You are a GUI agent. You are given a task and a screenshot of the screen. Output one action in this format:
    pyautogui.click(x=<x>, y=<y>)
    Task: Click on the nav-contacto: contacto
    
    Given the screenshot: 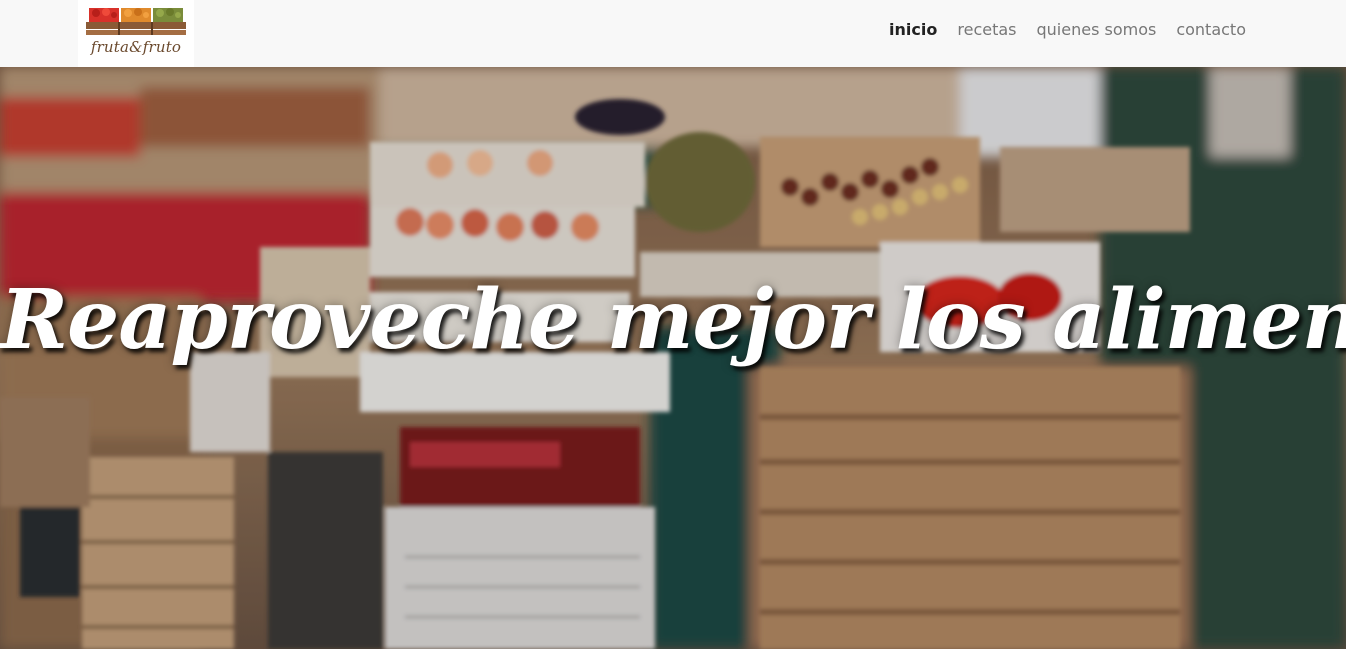 What is the action you would take?
    pyautogui.click(x=1211, y=29)
    